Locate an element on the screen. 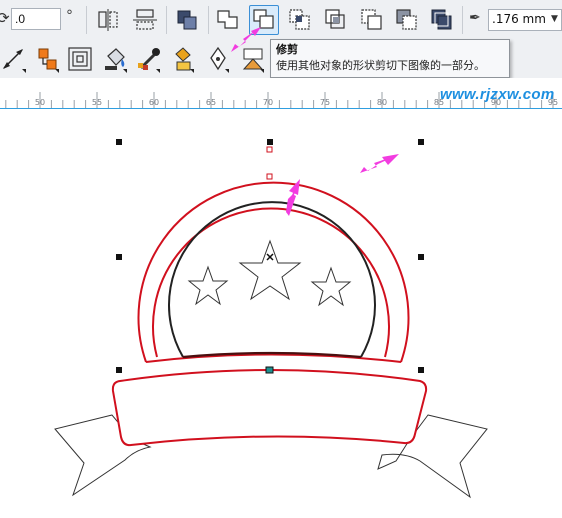 Image resolution: width=562 pixels, height=518 pixels. front-minus-back-button is located at coordinates (372, 20).